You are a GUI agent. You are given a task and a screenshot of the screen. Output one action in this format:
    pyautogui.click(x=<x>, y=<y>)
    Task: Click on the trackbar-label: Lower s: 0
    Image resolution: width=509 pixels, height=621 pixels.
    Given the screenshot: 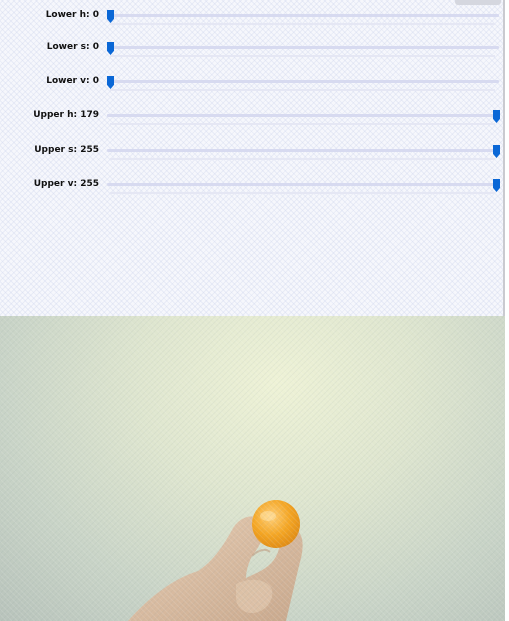 What is the action you would take?
    pyautogui.click(x=72, y=47)
    